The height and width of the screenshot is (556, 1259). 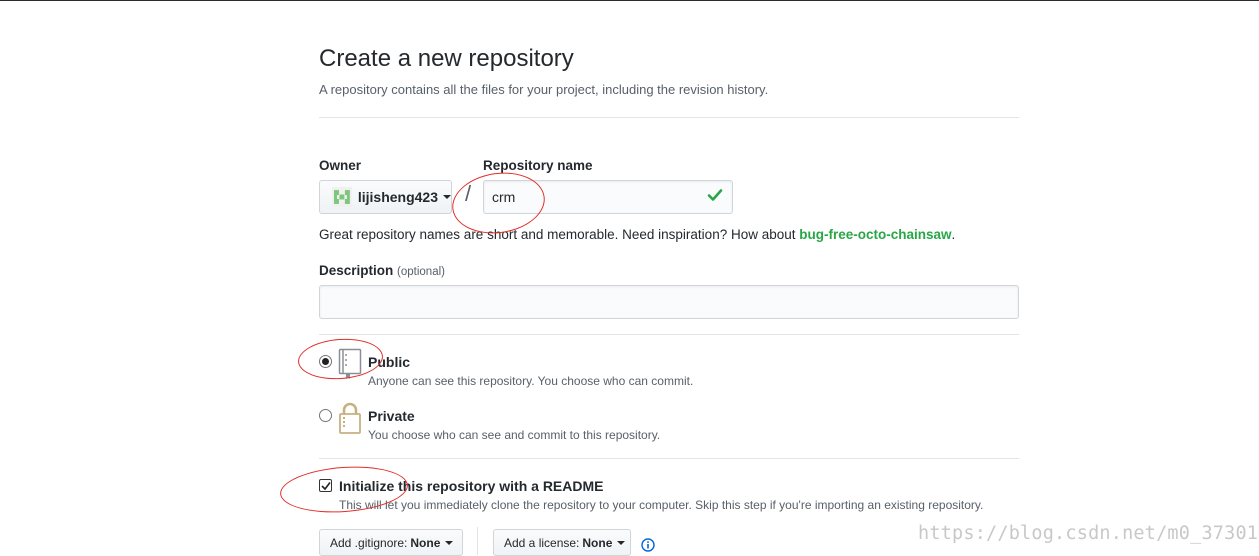 I want to click on license-select: Add a license: None, so click(x=562, y=542).